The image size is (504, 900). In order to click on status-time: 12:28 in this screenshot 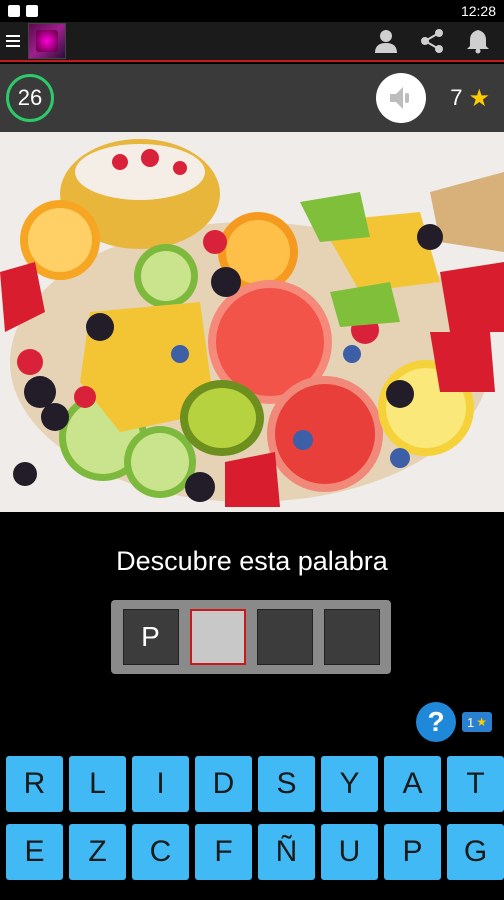, I will do `click(478, 11)`.